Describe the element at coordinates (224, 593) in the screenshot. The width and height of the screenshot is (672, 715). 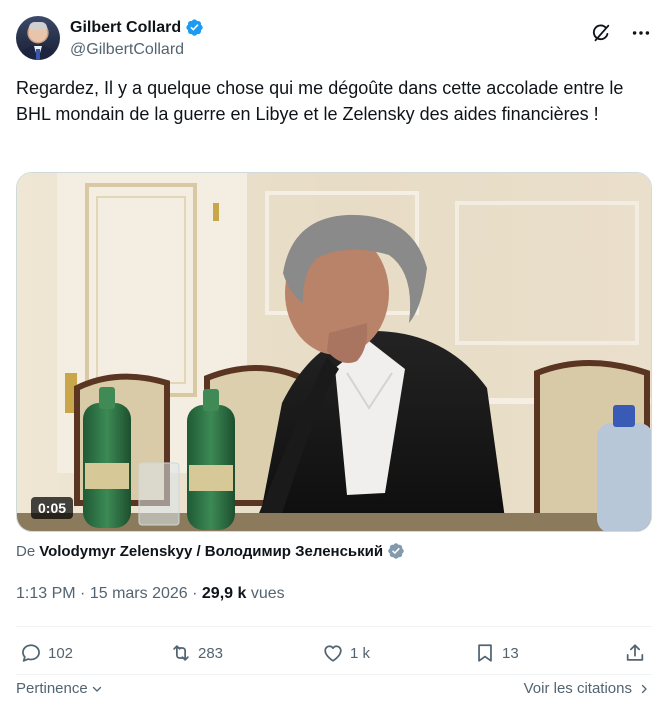
I see `views-count: 29,9 k` at that location.